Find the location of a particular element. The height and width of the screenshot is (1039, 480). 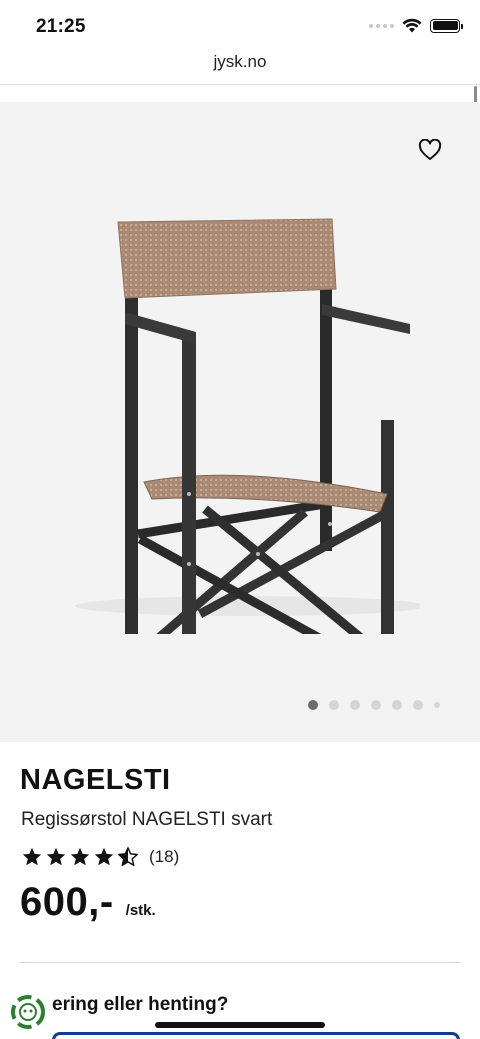

half-star-icon is located at coordinates (128, 856).